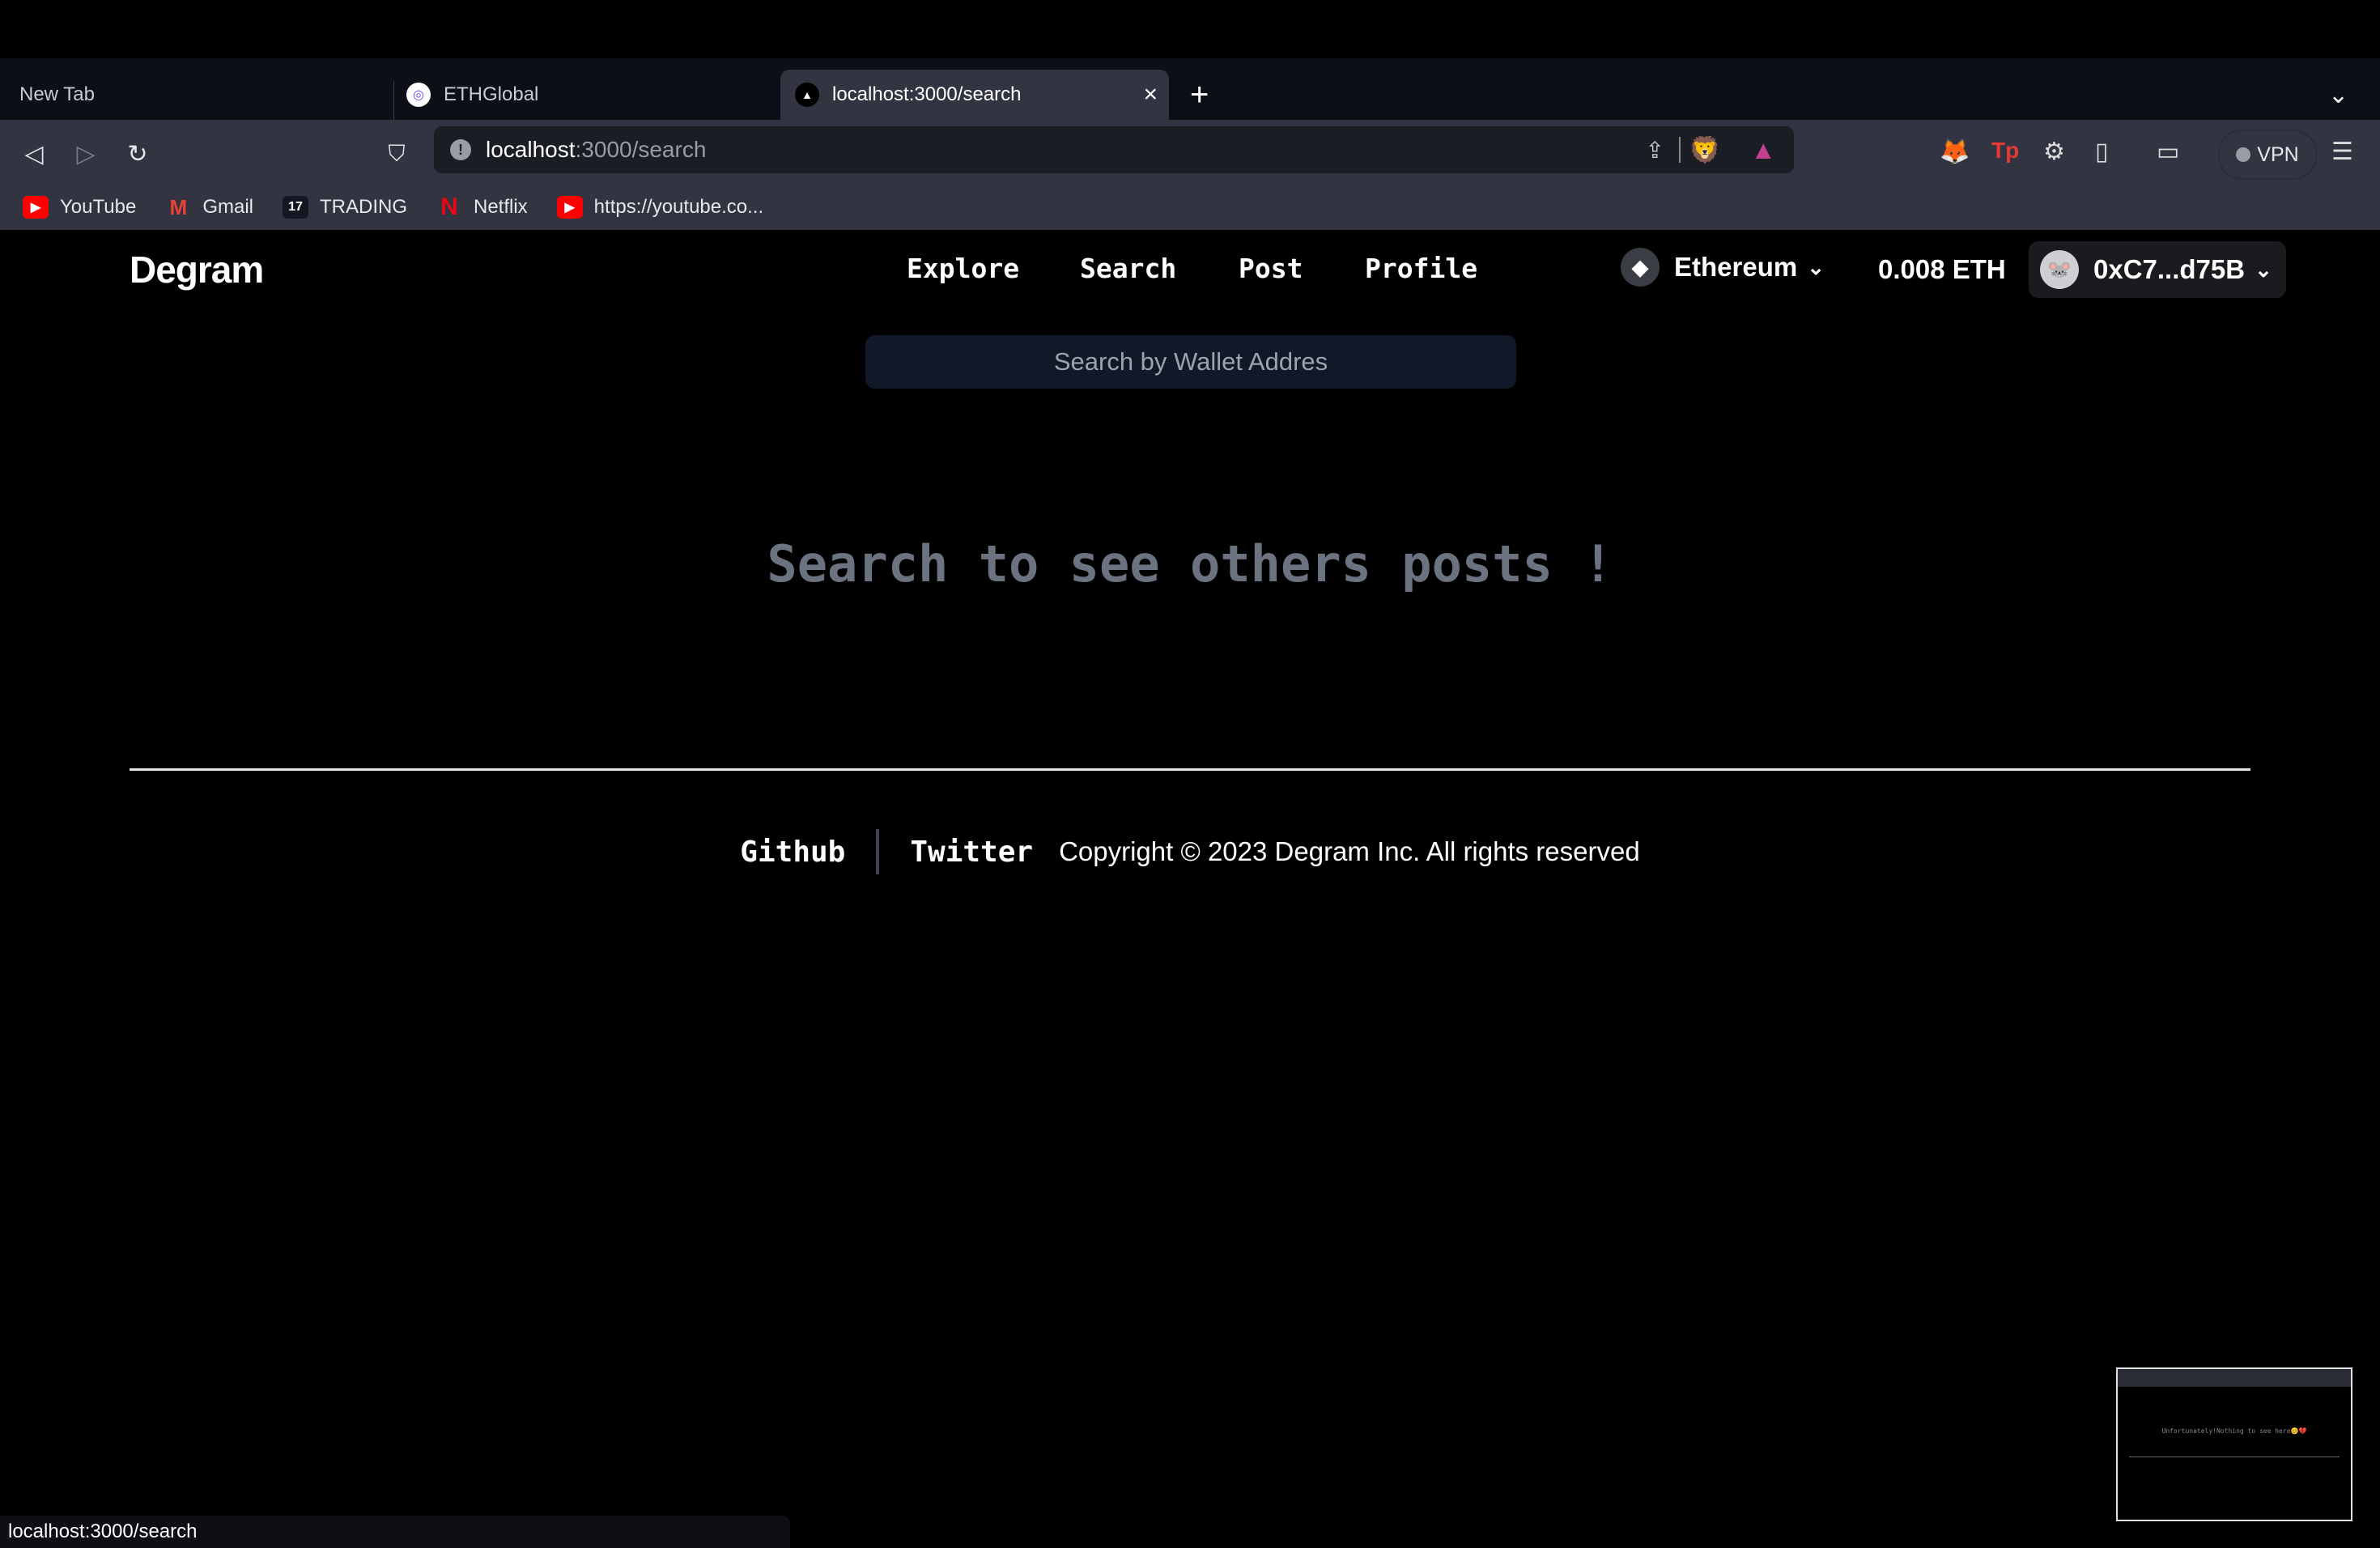  Describe the element at coordinates (1114, 149) in the screenshot. I see `address-bar: ! localhost:3000/search ⇪ 🦁 ▲` at that location.